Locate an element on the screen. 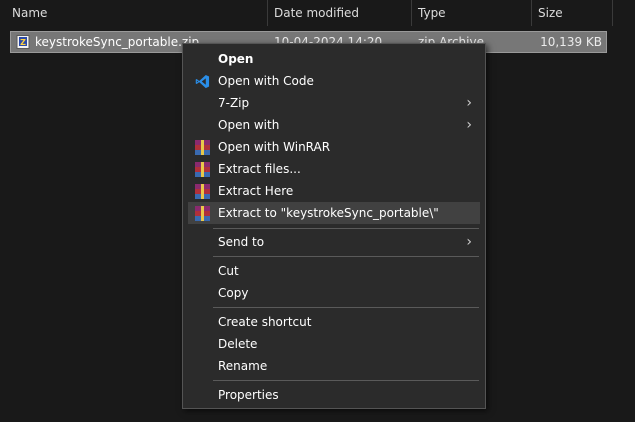 The width and height of the screenshot is (635, 422). menu-item-label: 7-Zip is located at coordinates (234, 103).